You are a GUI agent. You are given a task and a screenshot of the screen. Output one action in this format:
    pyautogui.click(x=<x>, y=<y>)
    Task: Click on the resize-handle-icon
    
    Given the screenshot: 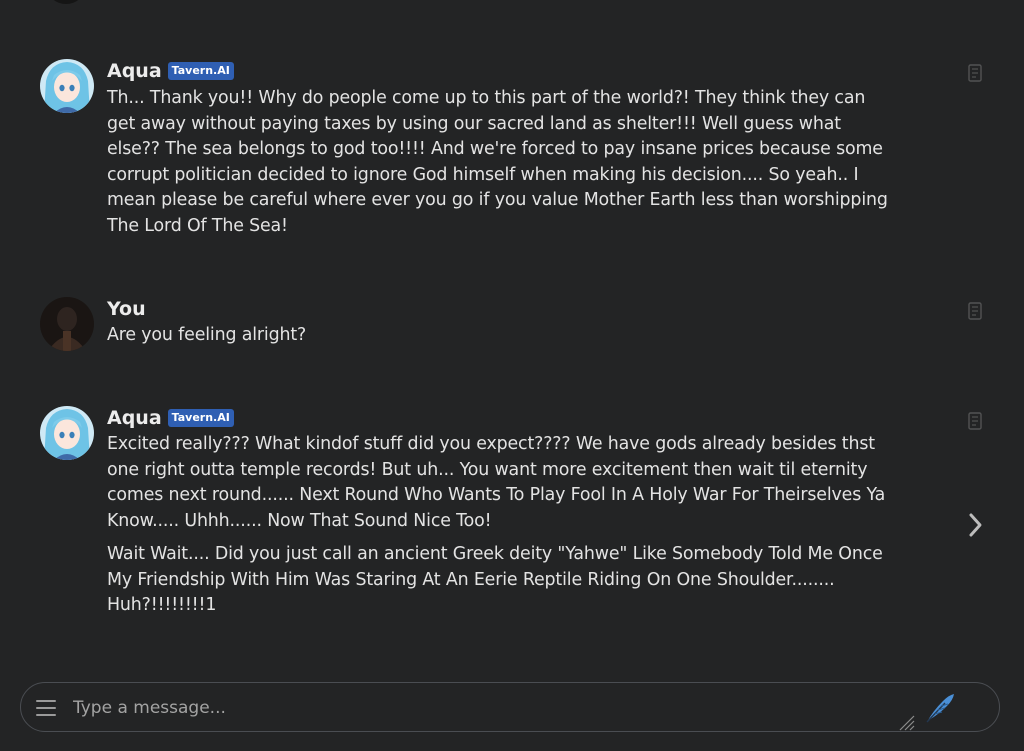 What is the action you would take?
    pyautogui.click(x=906, y=722)
    